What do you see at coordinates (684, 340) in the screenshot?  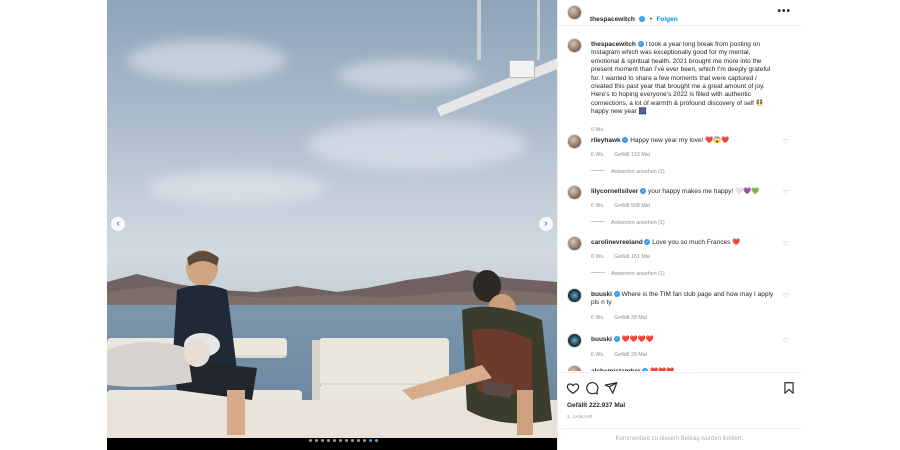 I see `comment-body: buuski ✓ ❤️❤️❤️❤️` at bounding box center [684, 340].